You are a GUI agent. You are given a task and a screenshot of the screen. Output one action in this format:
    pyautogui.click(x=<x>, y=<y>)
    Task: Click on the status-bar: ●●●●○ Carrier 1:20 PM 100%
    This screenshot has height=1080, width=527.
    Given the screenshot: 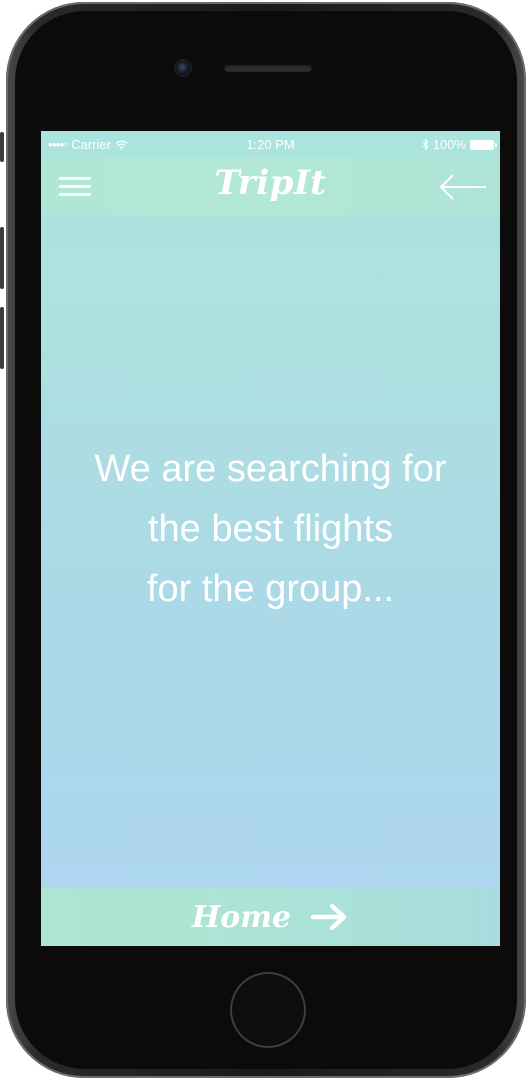 What is the action you would take?
    pyautogui.click(x=270, y=144)
    